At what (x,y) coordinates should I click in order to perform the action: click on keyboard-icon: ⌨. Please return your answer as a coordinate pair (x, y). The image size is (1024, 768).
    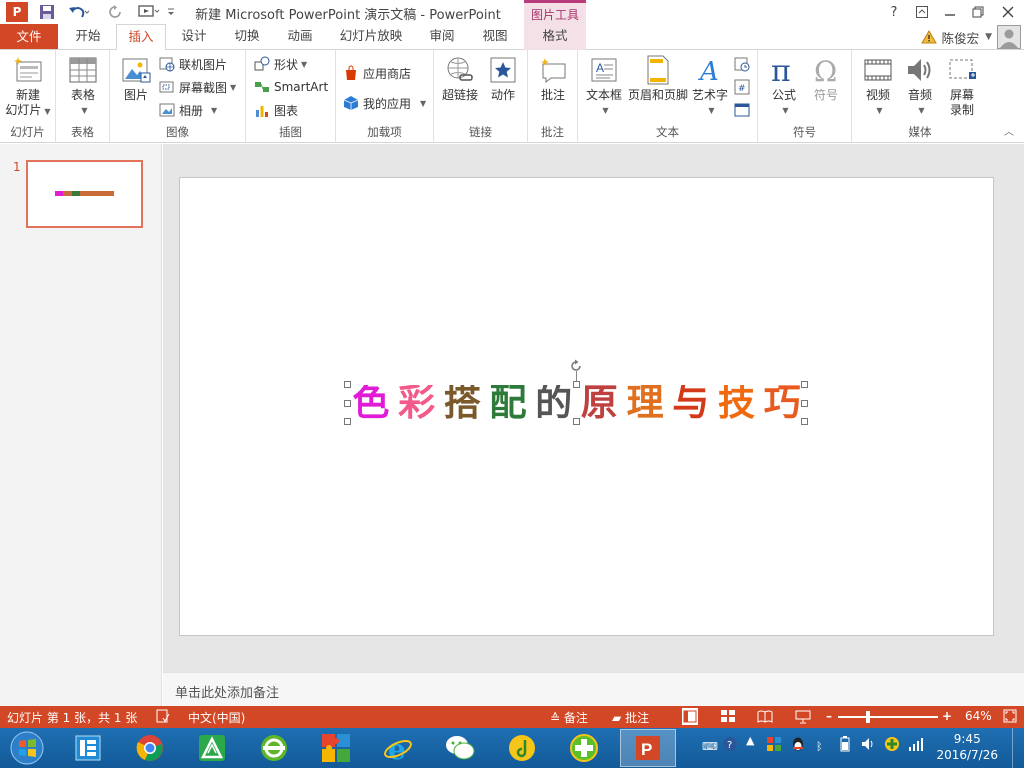
    Looking at the image, I should click on (710, 746).